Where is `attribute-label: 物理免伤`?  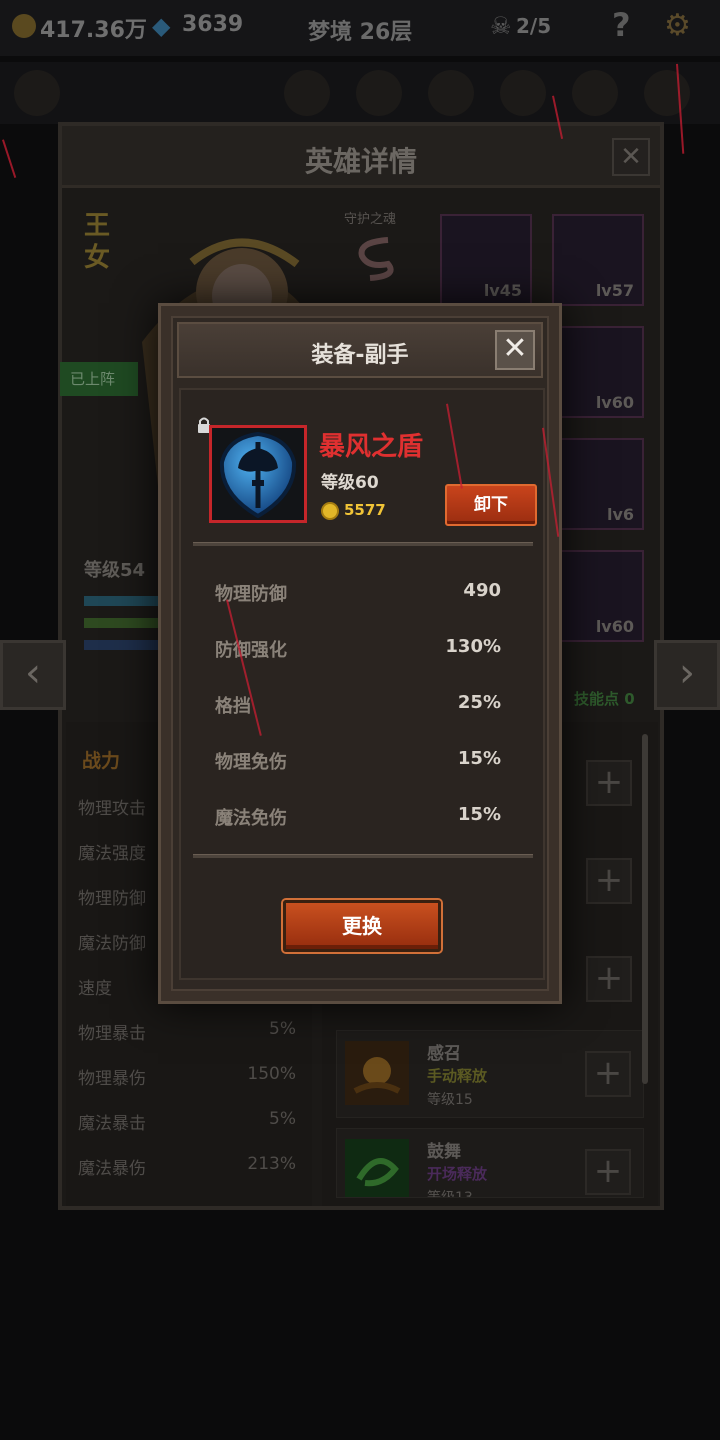
attribute-label: 物理免伤 is located at coordinates (251, 762).